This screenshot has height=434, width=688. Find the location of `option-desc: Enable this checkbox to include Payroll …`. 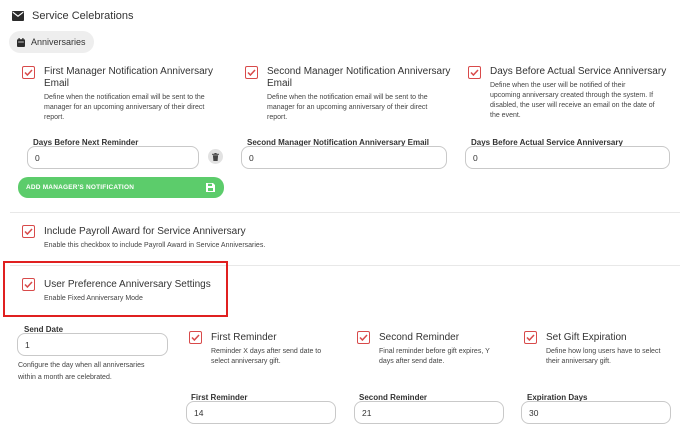

option-desc: Enable this checkbox to include Payroll … is located at coordinates (155, 245).